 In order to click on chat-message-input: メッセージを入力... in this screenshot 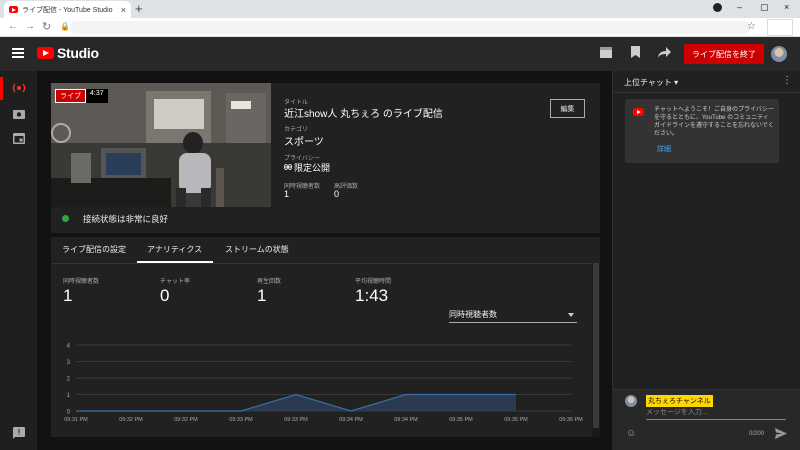, I will do `click(716, 413)`.